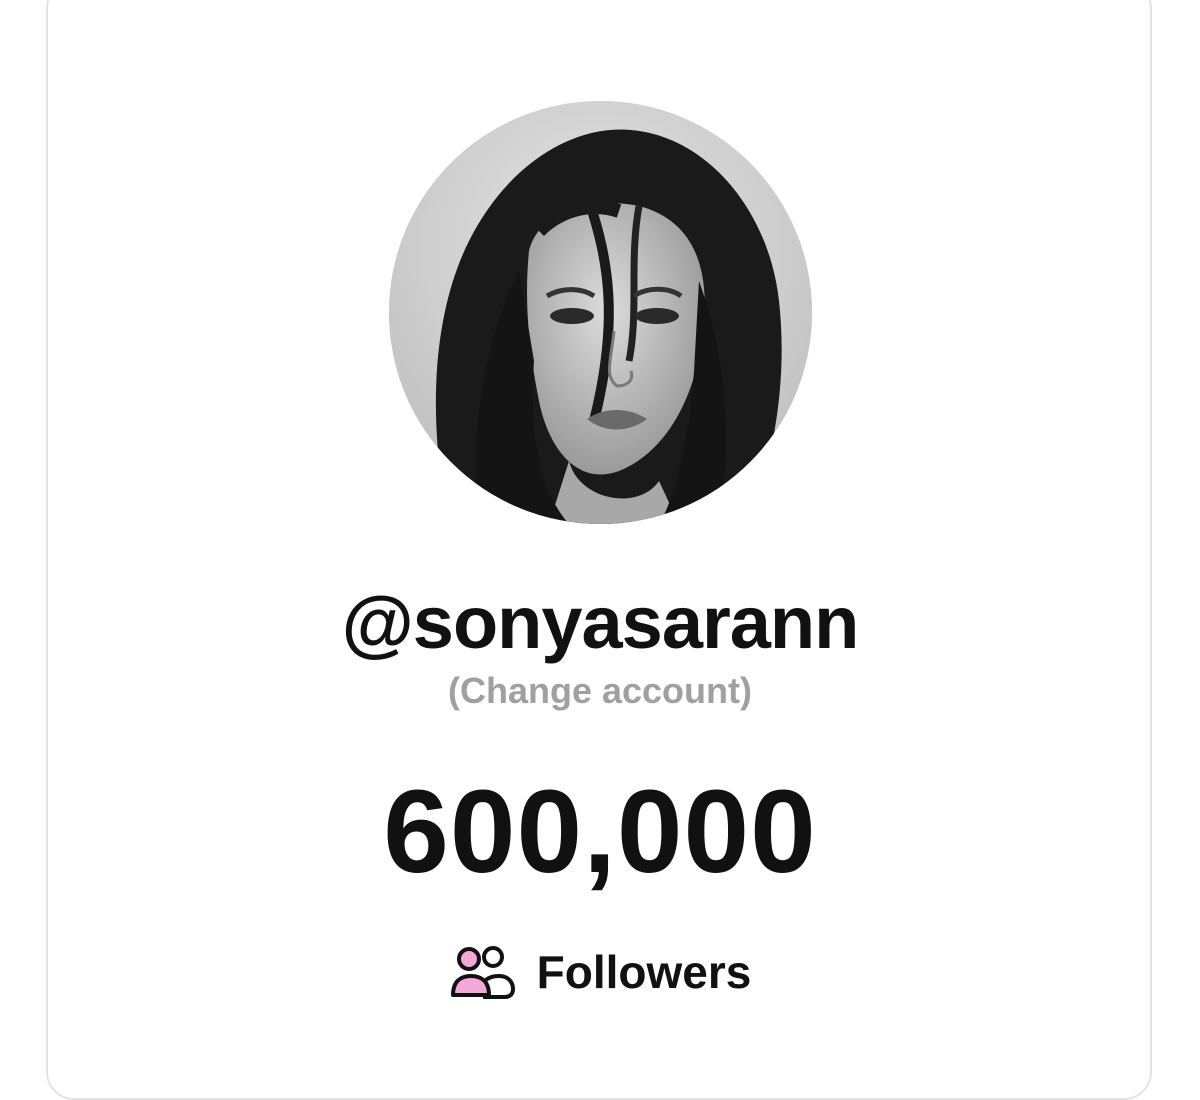 This screenshot has height=1100, width=1200. I want to click on avatar, so click(600, 312).